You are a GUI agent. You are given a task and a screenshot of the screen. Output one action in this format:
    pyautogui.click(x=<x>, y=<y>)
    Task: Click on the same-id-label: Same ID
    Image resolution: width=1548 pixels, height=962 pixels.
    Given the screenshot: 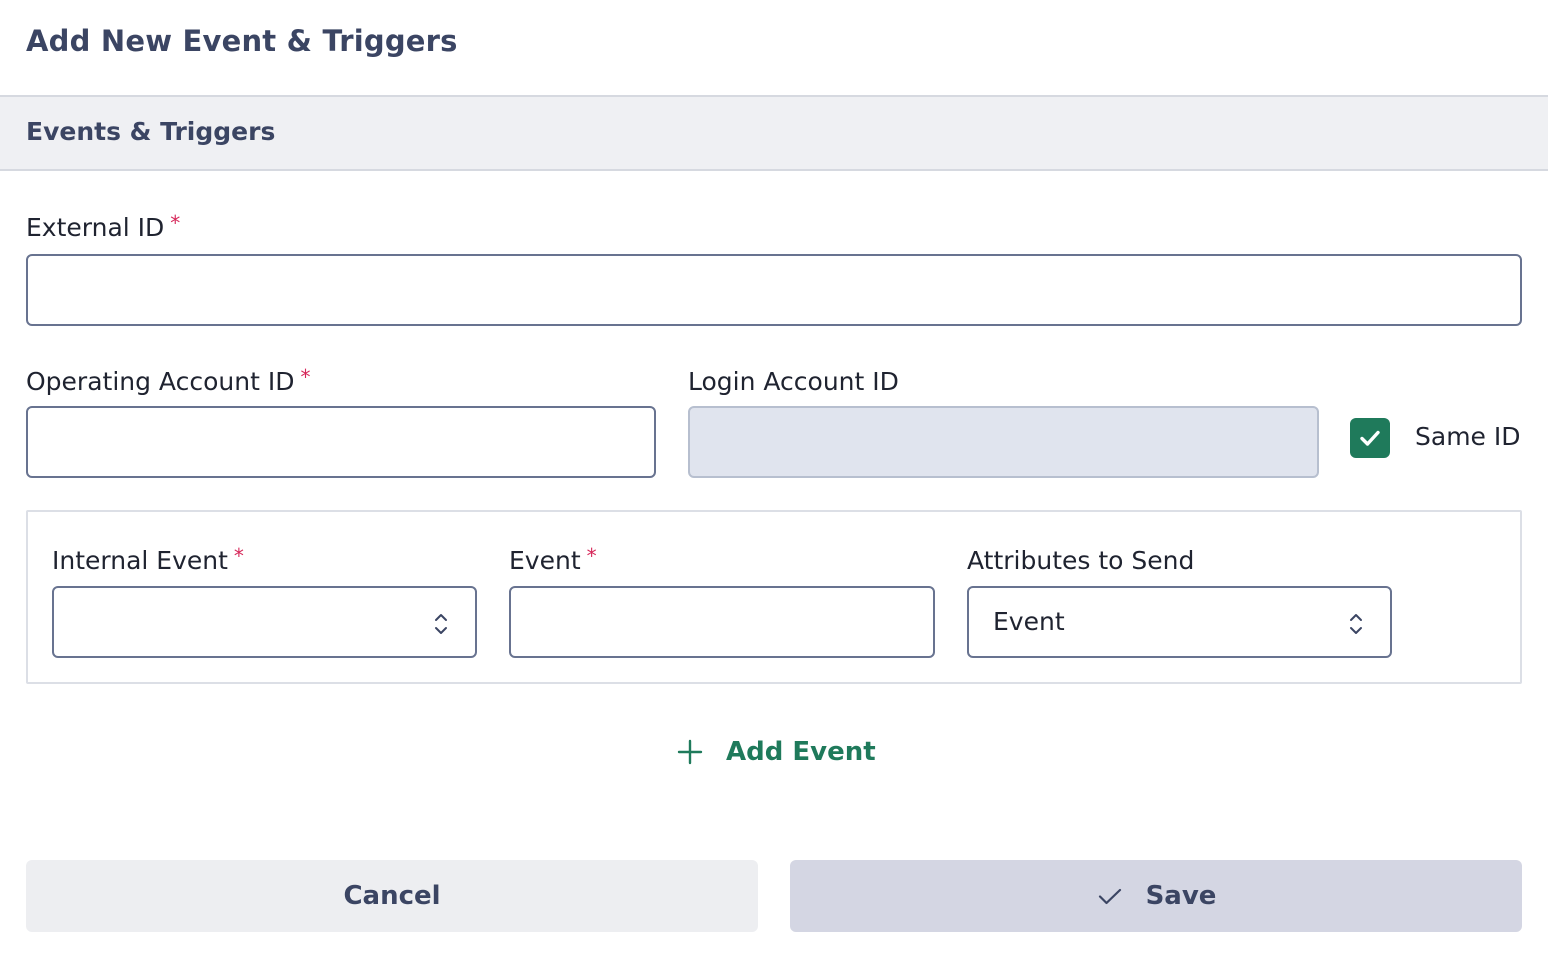 What is the action you would take?
    pyautogui.click(x=1468, y=436)
    